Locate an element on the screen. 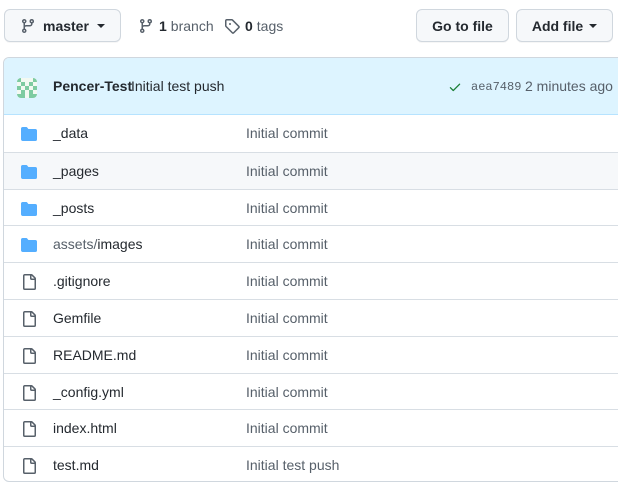  file-name-link: _config.yml is located at coordinates (88, 392).